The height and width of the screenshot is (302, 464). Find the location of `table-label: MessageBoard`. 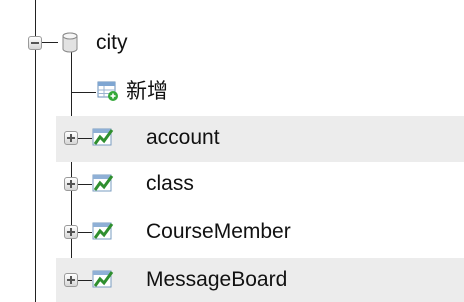

table-label: MessageBoard is located at coordinates (216, 280).